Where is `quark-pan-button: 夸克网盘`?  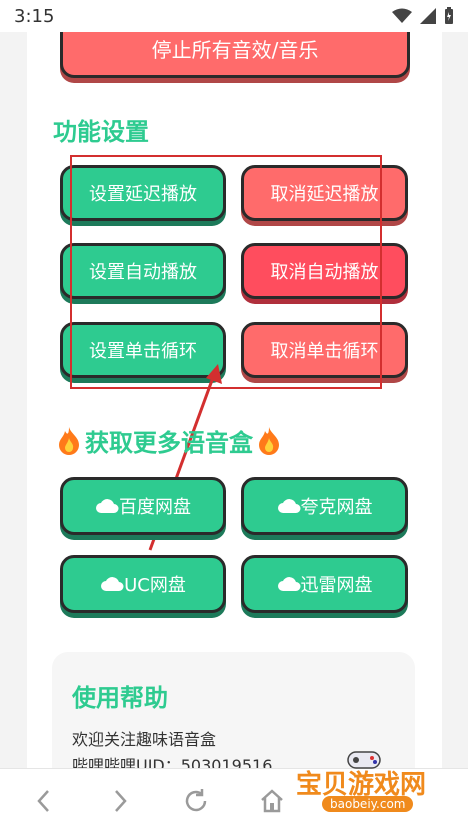 quark-pan-button: 夸克网盘 is located at coordinates (324, 506).